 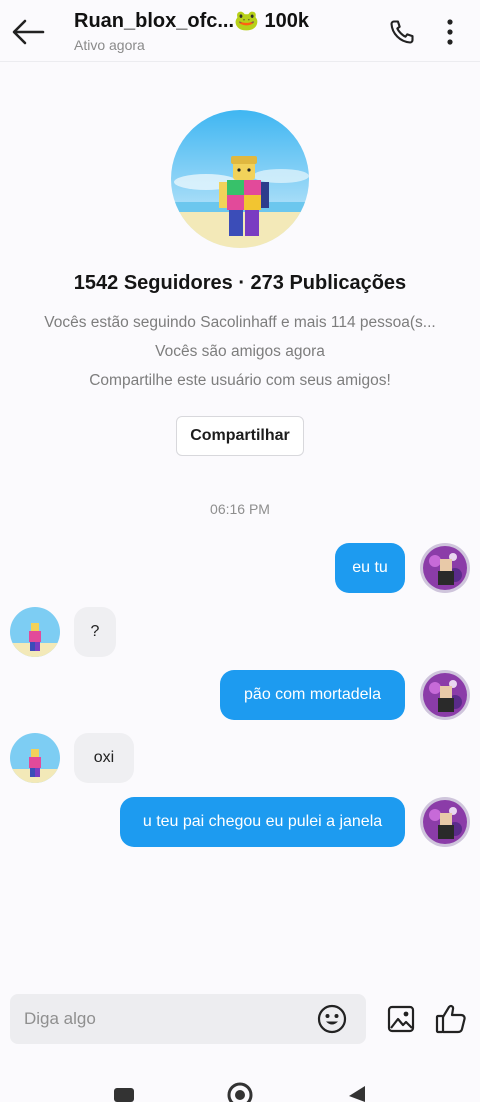 I want to click on thumbs-up-icon, so click(x=450, y=1019).